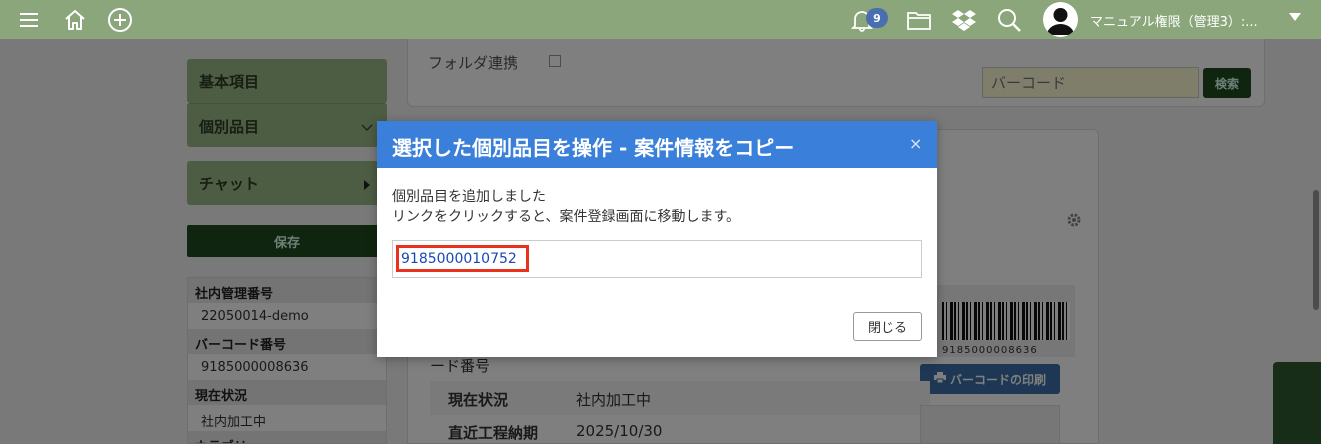 The image size is (1321, 444). What do you see at coordinates (120, 20) in the screenshot?
I see `add-circle-icon` at bounding box center [120, 20].